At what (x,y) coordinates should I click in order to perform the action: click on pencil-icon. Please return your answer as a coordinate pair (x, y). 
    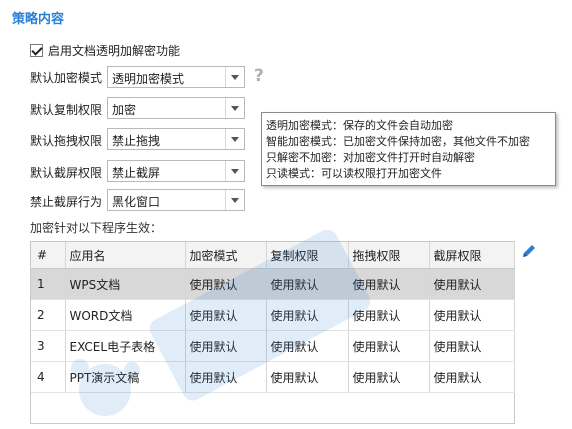
    Looking at the image, I should click on (529, 251).